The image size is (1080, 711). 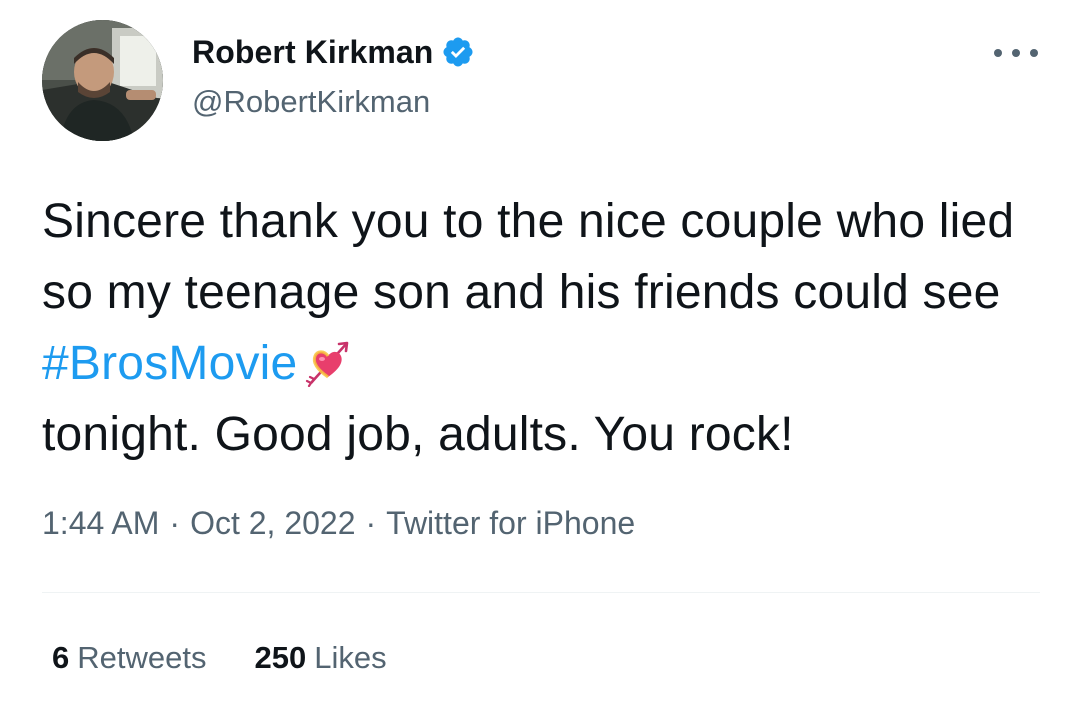 I want to click on likes-count: 250, so click(x=280, y=657).